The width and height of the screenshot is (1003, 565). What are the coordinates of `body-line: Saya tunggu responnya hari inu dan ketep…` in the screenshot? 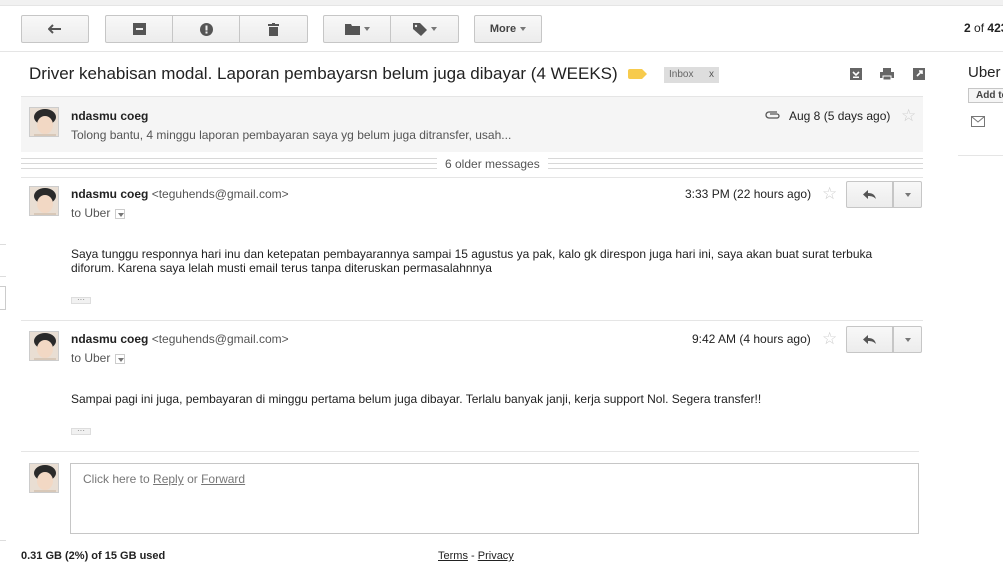 It's located at (472, 254).